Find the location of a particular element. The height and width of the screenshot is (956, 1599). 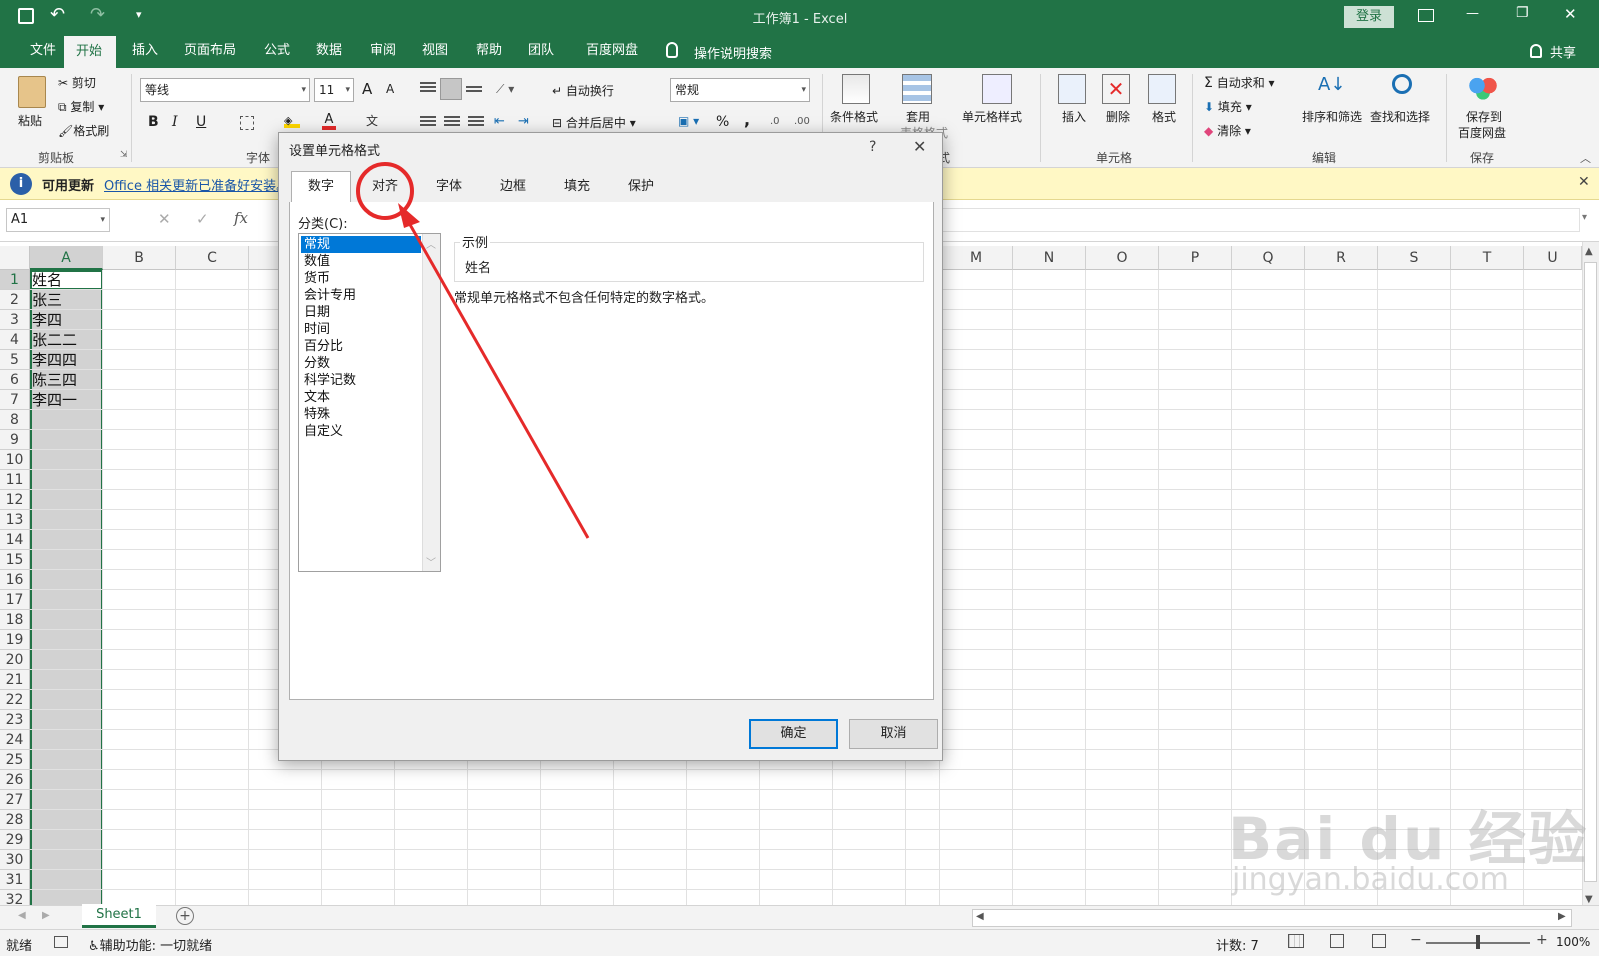

annotation-overlay is located at coordinates (473, 350).